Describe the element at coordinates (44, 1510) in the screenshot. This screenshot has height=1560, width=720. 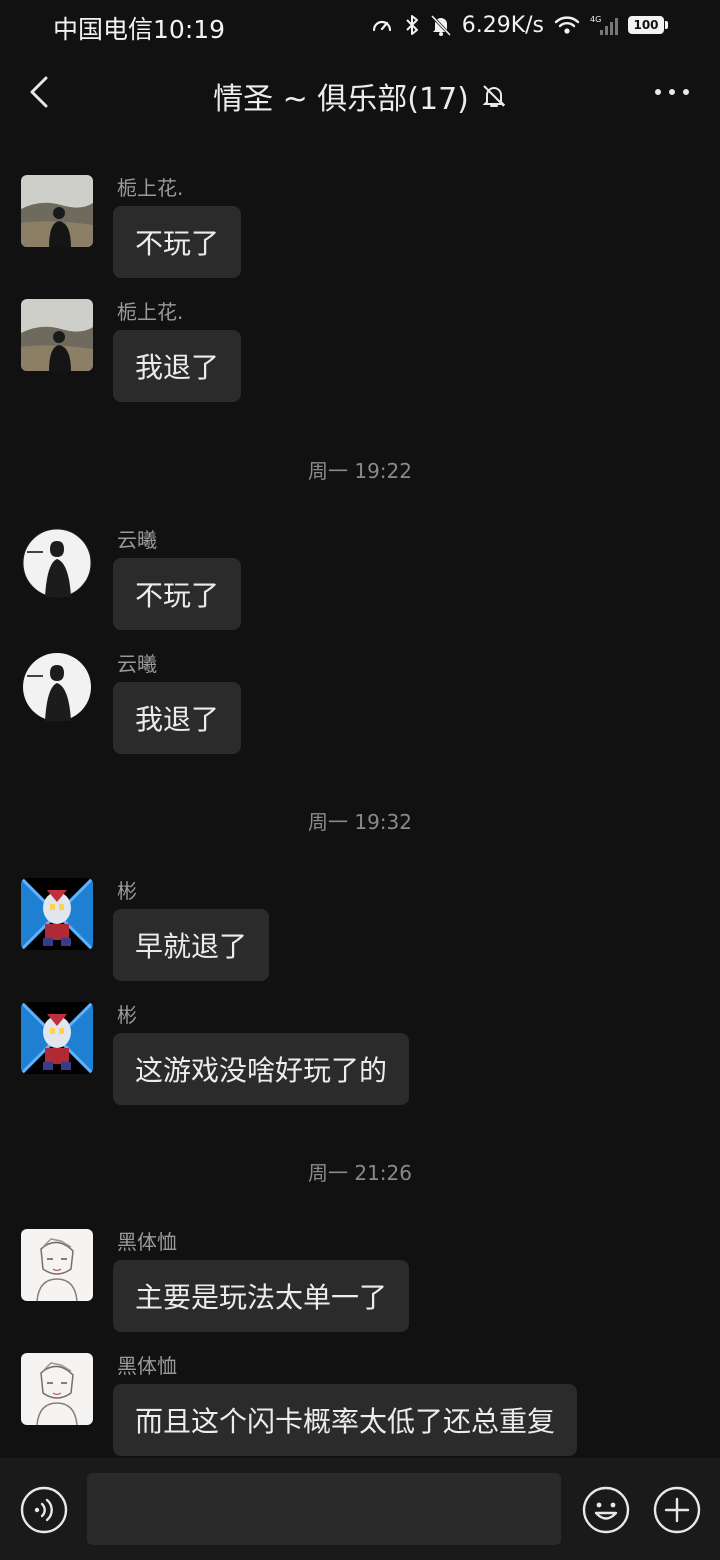
I see `voice-icon` at that location.